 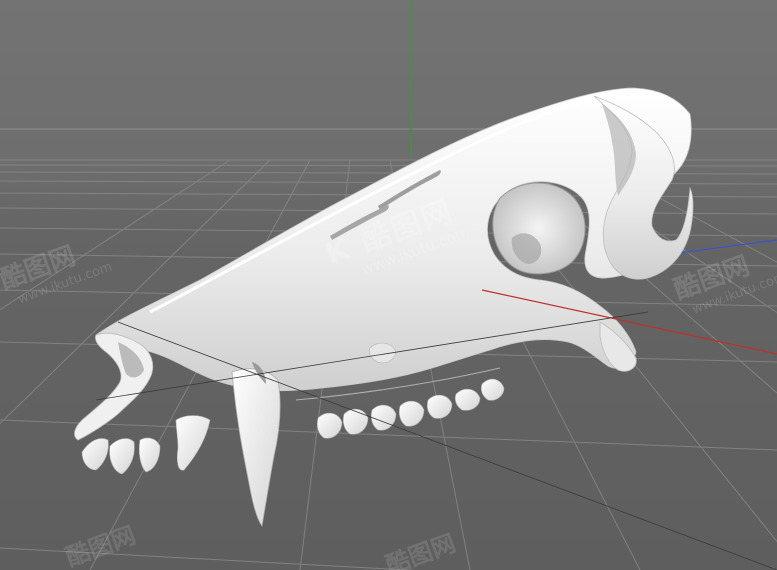 I want to click on molar-row, so click(x=410, y=408).